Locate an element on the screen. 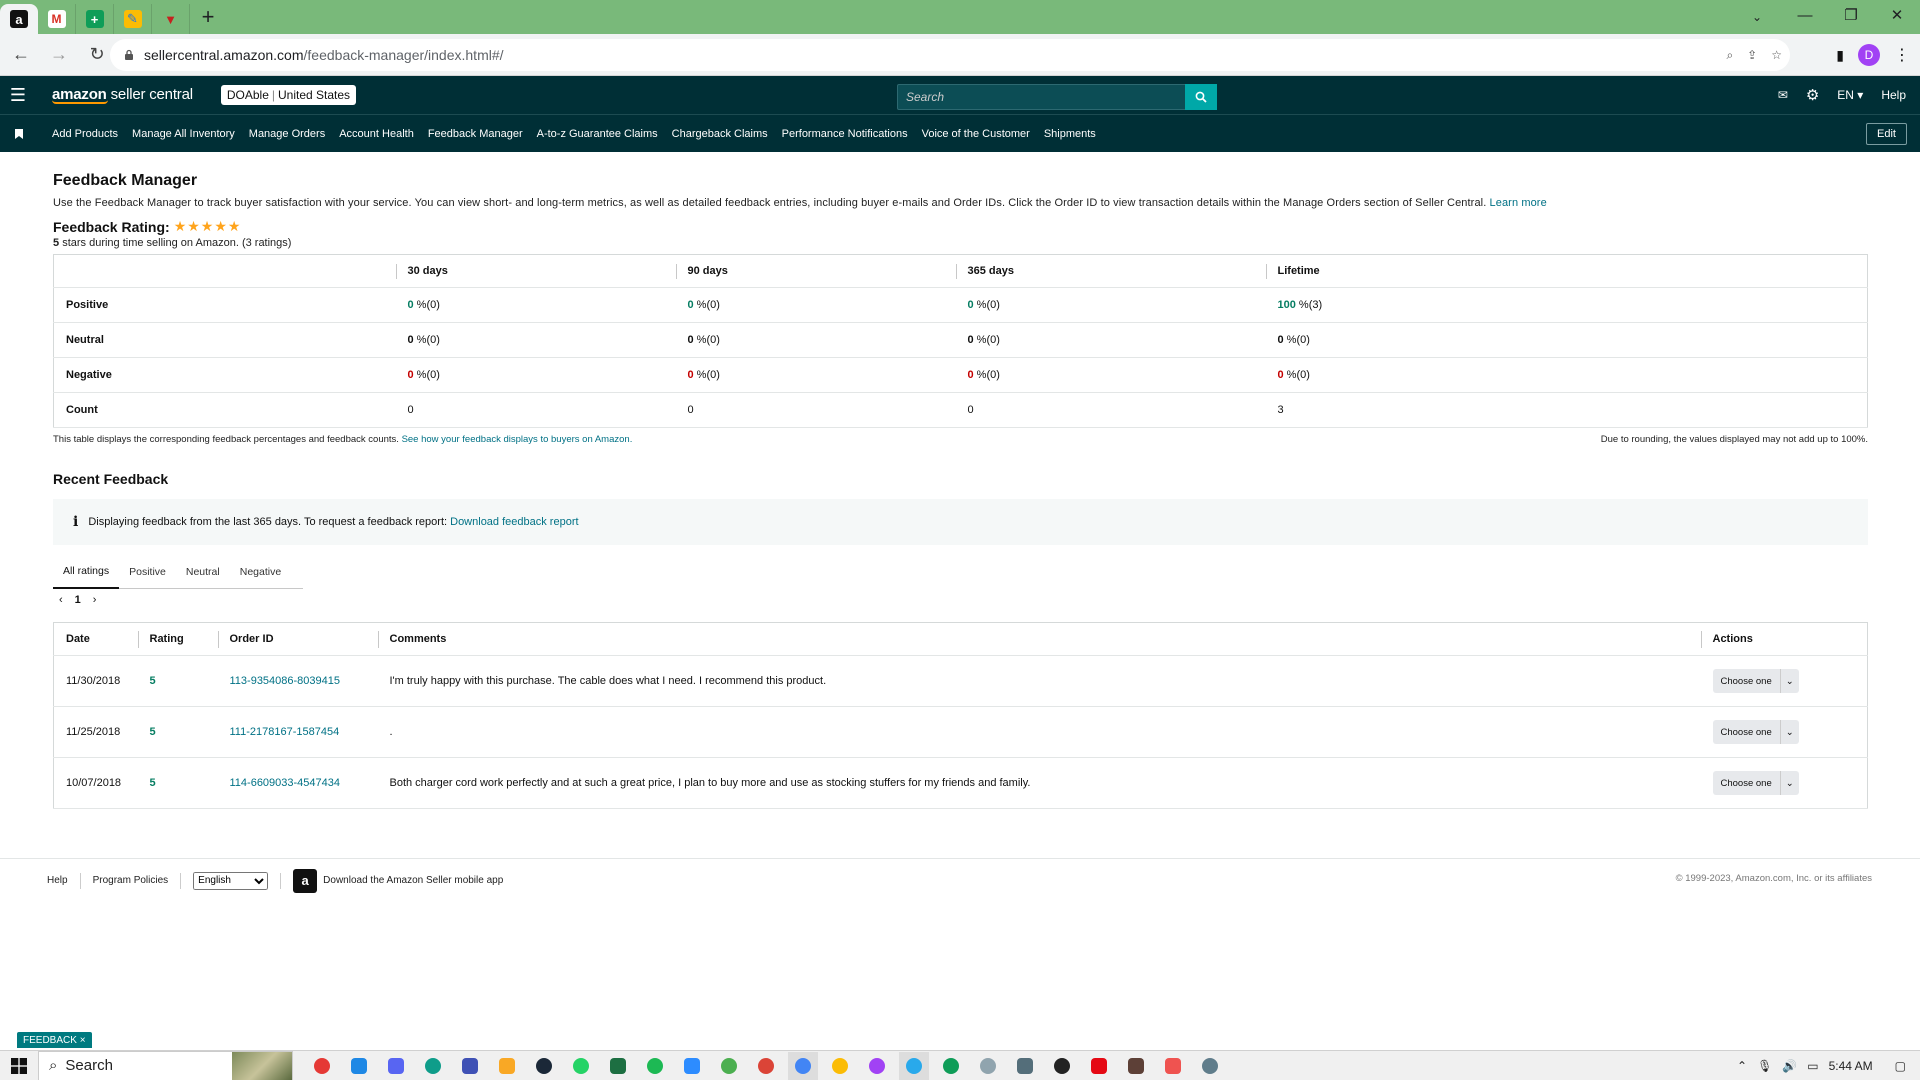  nav-shipments: Shipments is located at coordinates (1070, 134).